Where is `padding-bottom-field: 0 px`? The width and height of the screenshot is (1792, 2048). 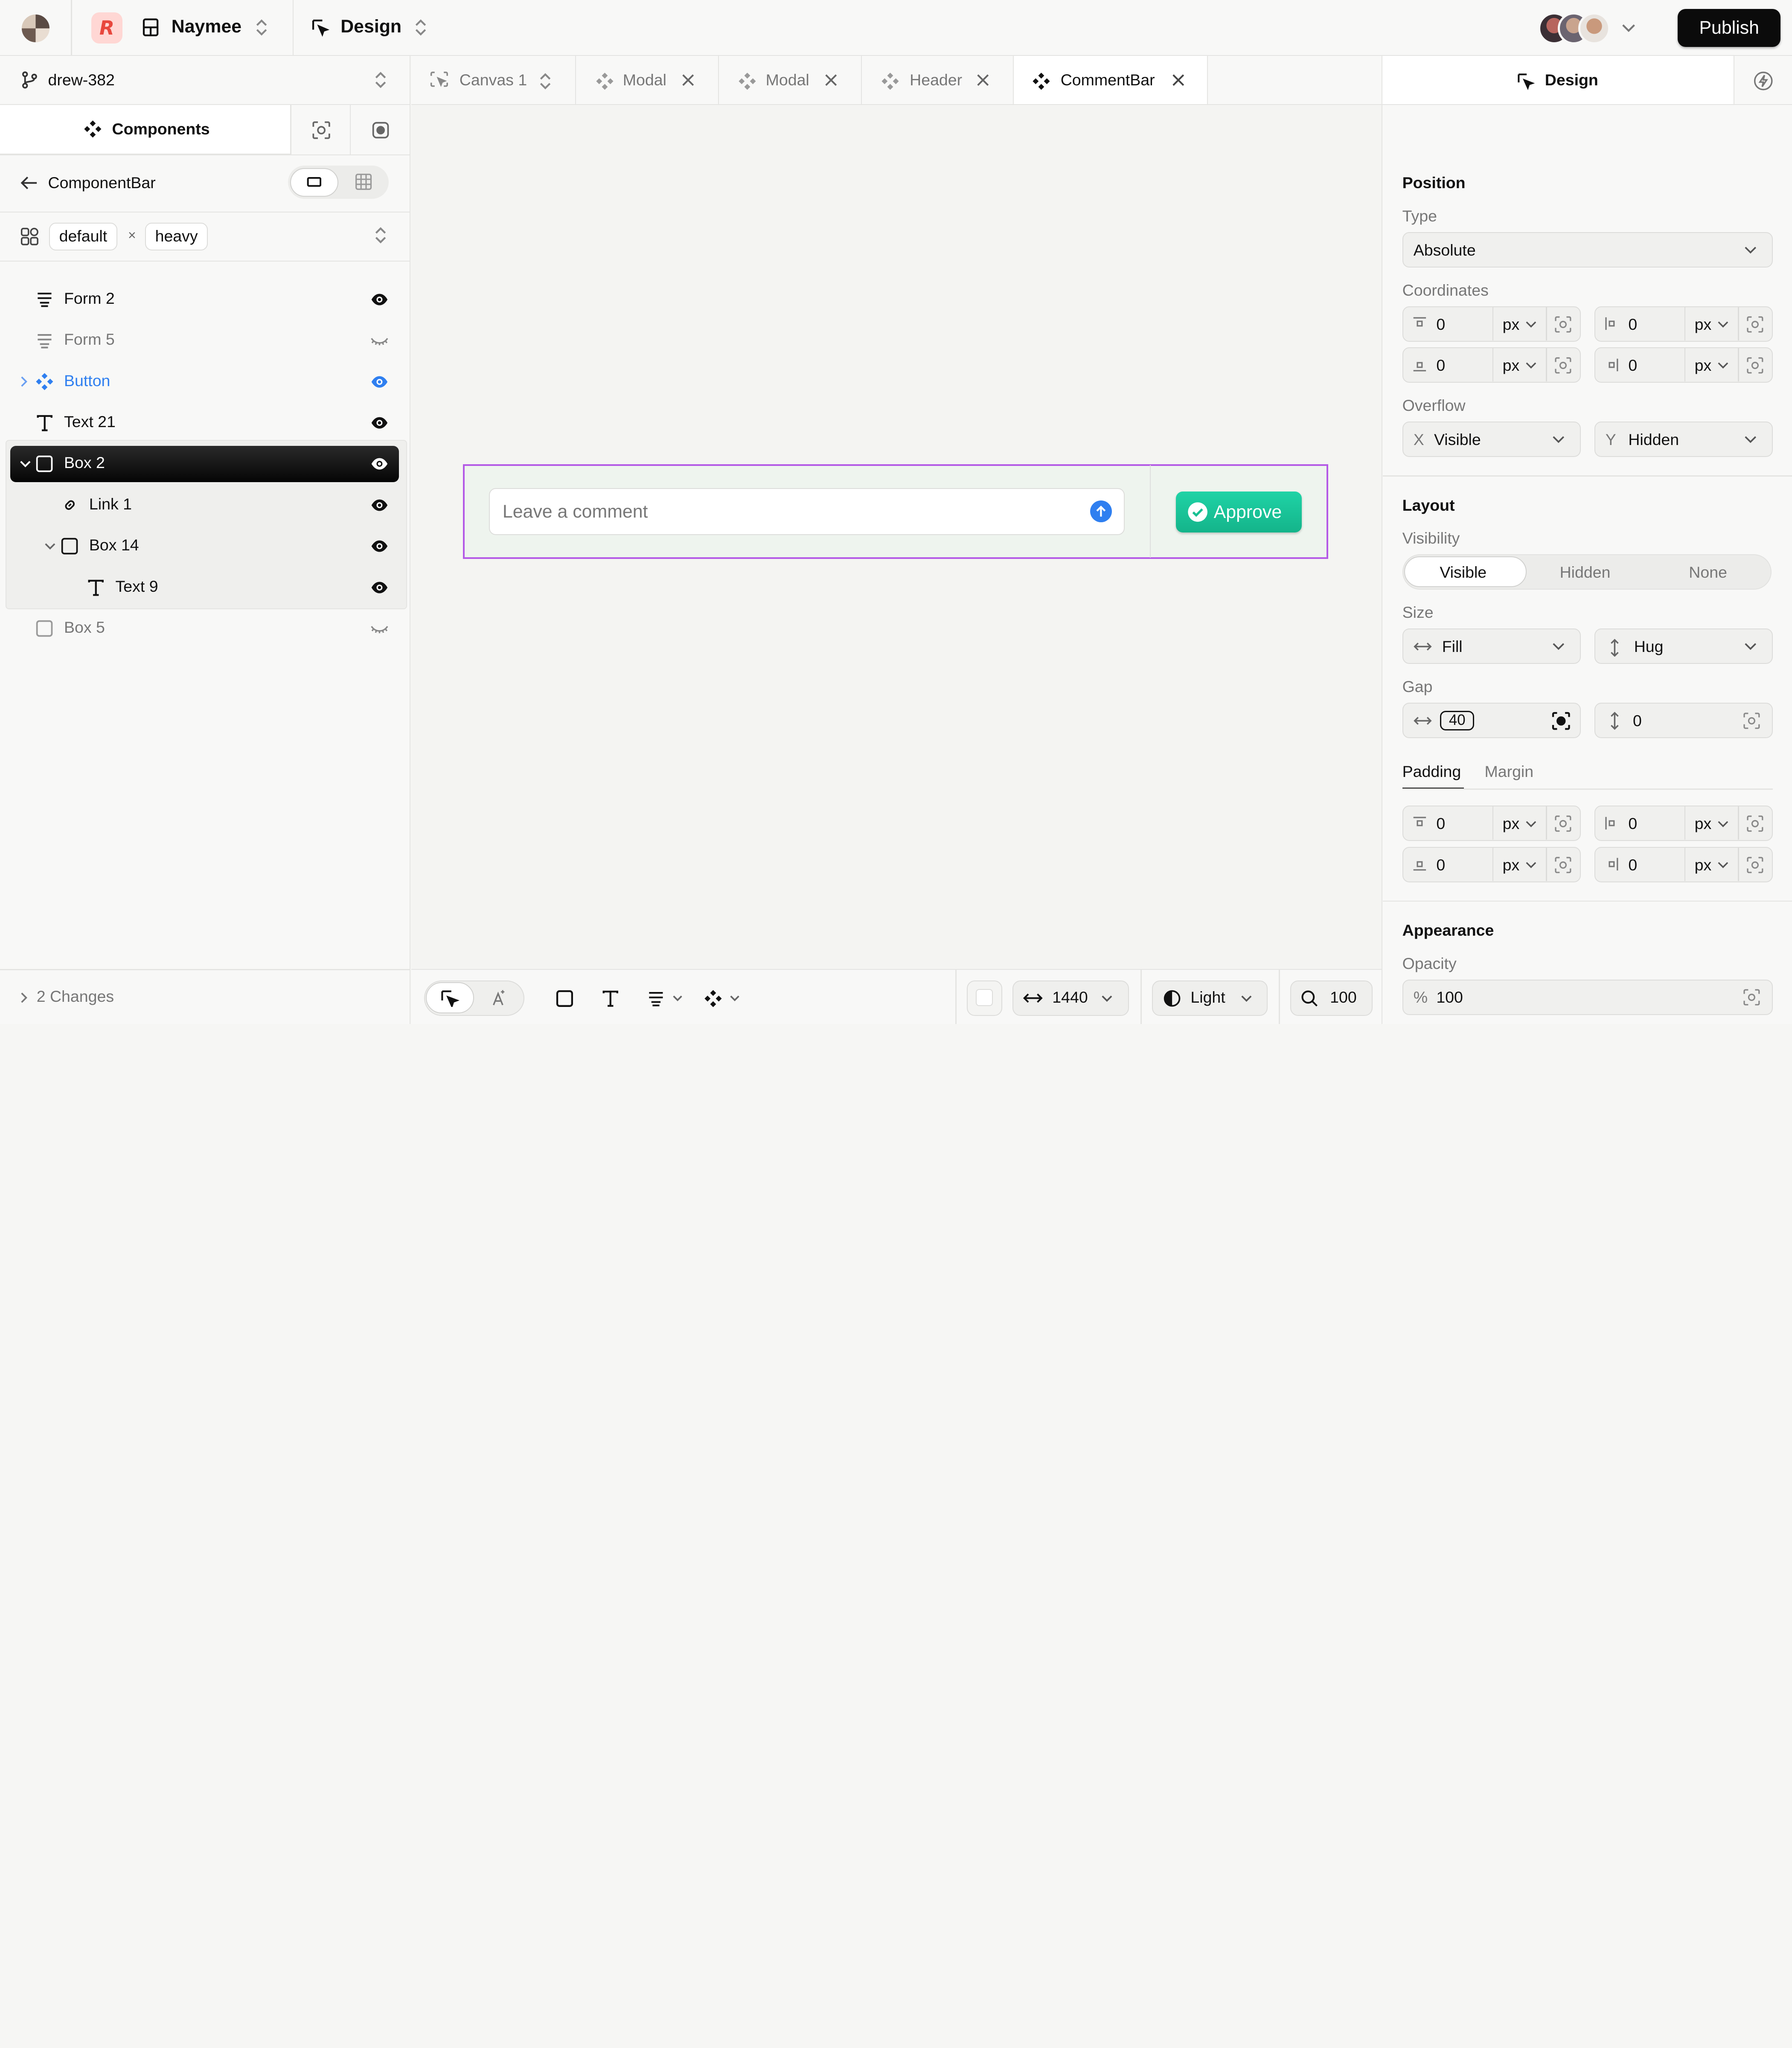 padding-bottom-field: 0 px is located at coordinates (1491, 864).